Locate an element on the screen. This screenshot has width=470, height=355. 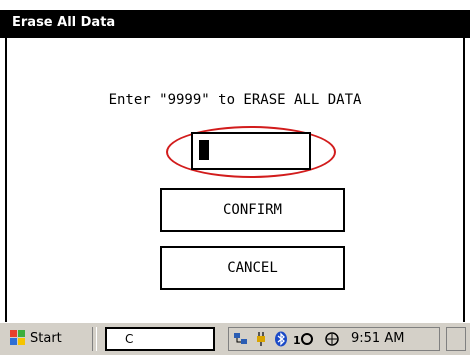
system-tray: 1 9:51 AM is located at coordinates (334, 339).